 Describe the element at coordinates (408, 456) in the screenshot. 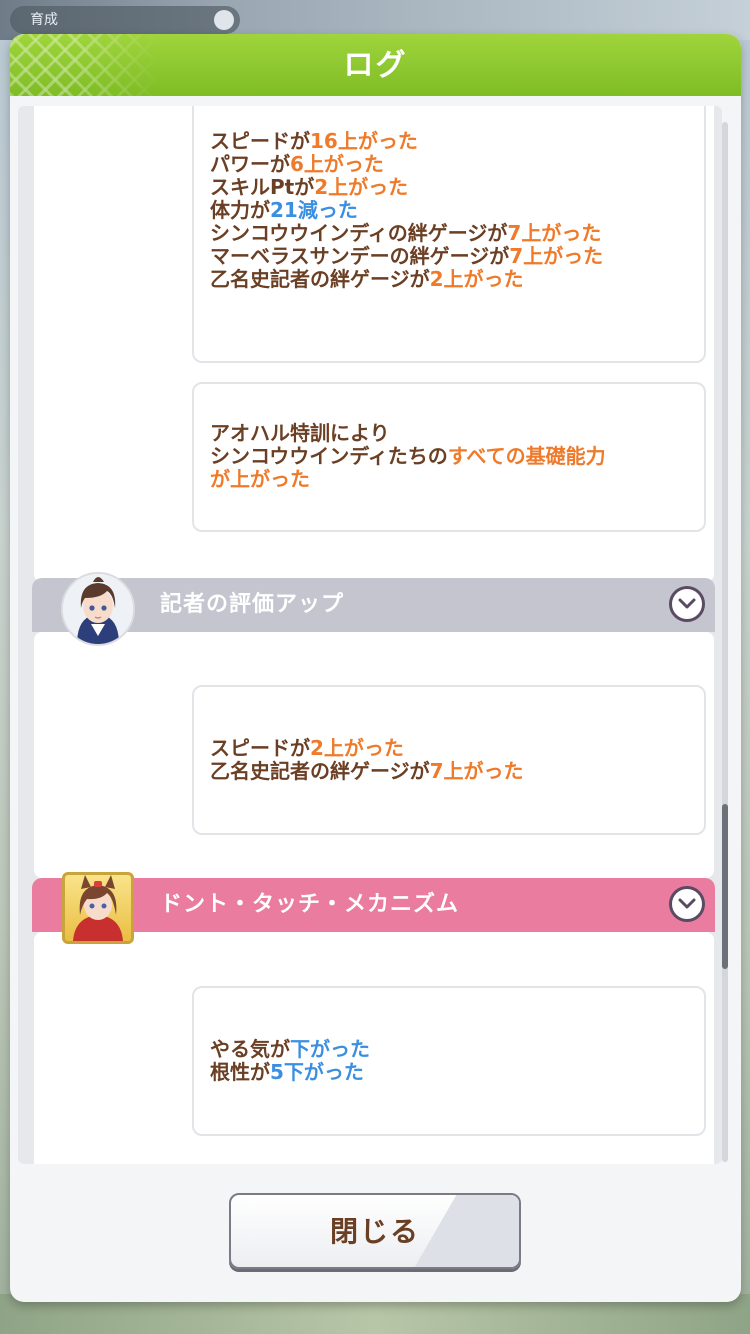

I see `log-line: シンコウウインディたちのすべての基礎能力` at that location.